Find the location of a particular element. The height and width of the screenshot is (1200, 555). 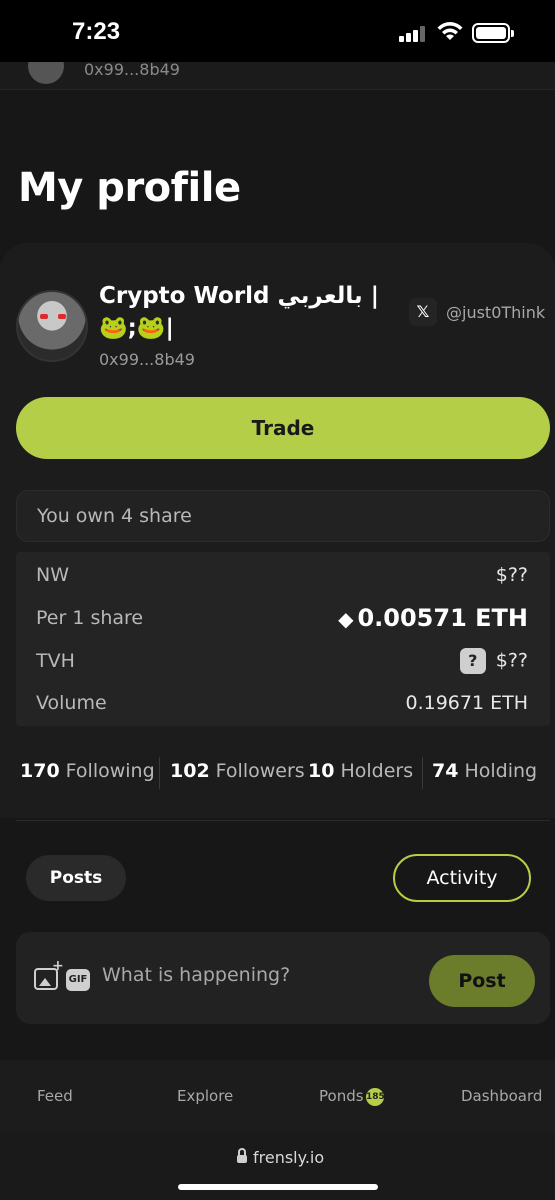

followers-count: 102 Followers is located at coordinates (237, 771).